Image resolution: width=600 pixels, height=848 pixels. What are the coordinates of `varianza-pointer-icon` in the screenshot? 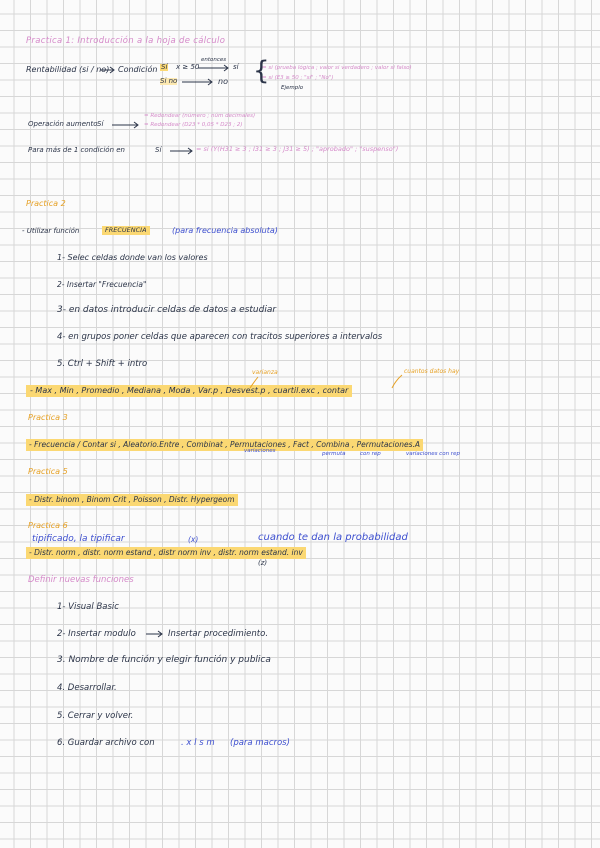 It's located at (254, 382).